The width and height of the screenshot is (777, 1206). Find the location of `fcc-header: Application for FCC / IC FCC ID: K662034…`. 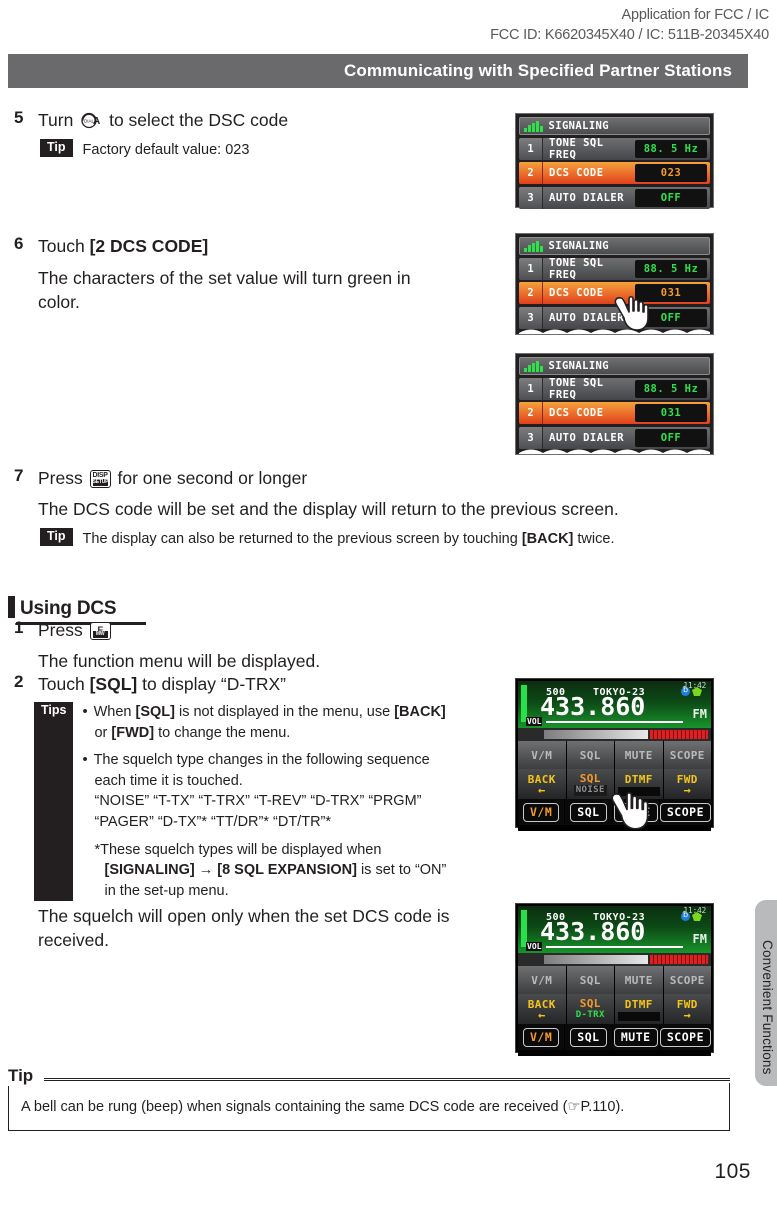

fcc-header: Application for FCC / IC FCC ID: K662034… is located at coordinates (629, 25).